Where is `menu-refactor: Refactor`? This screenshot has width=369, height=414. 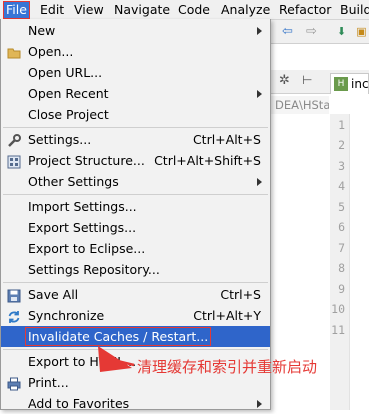
menu-refactor: Refactor is located at coordinates (305, 10).